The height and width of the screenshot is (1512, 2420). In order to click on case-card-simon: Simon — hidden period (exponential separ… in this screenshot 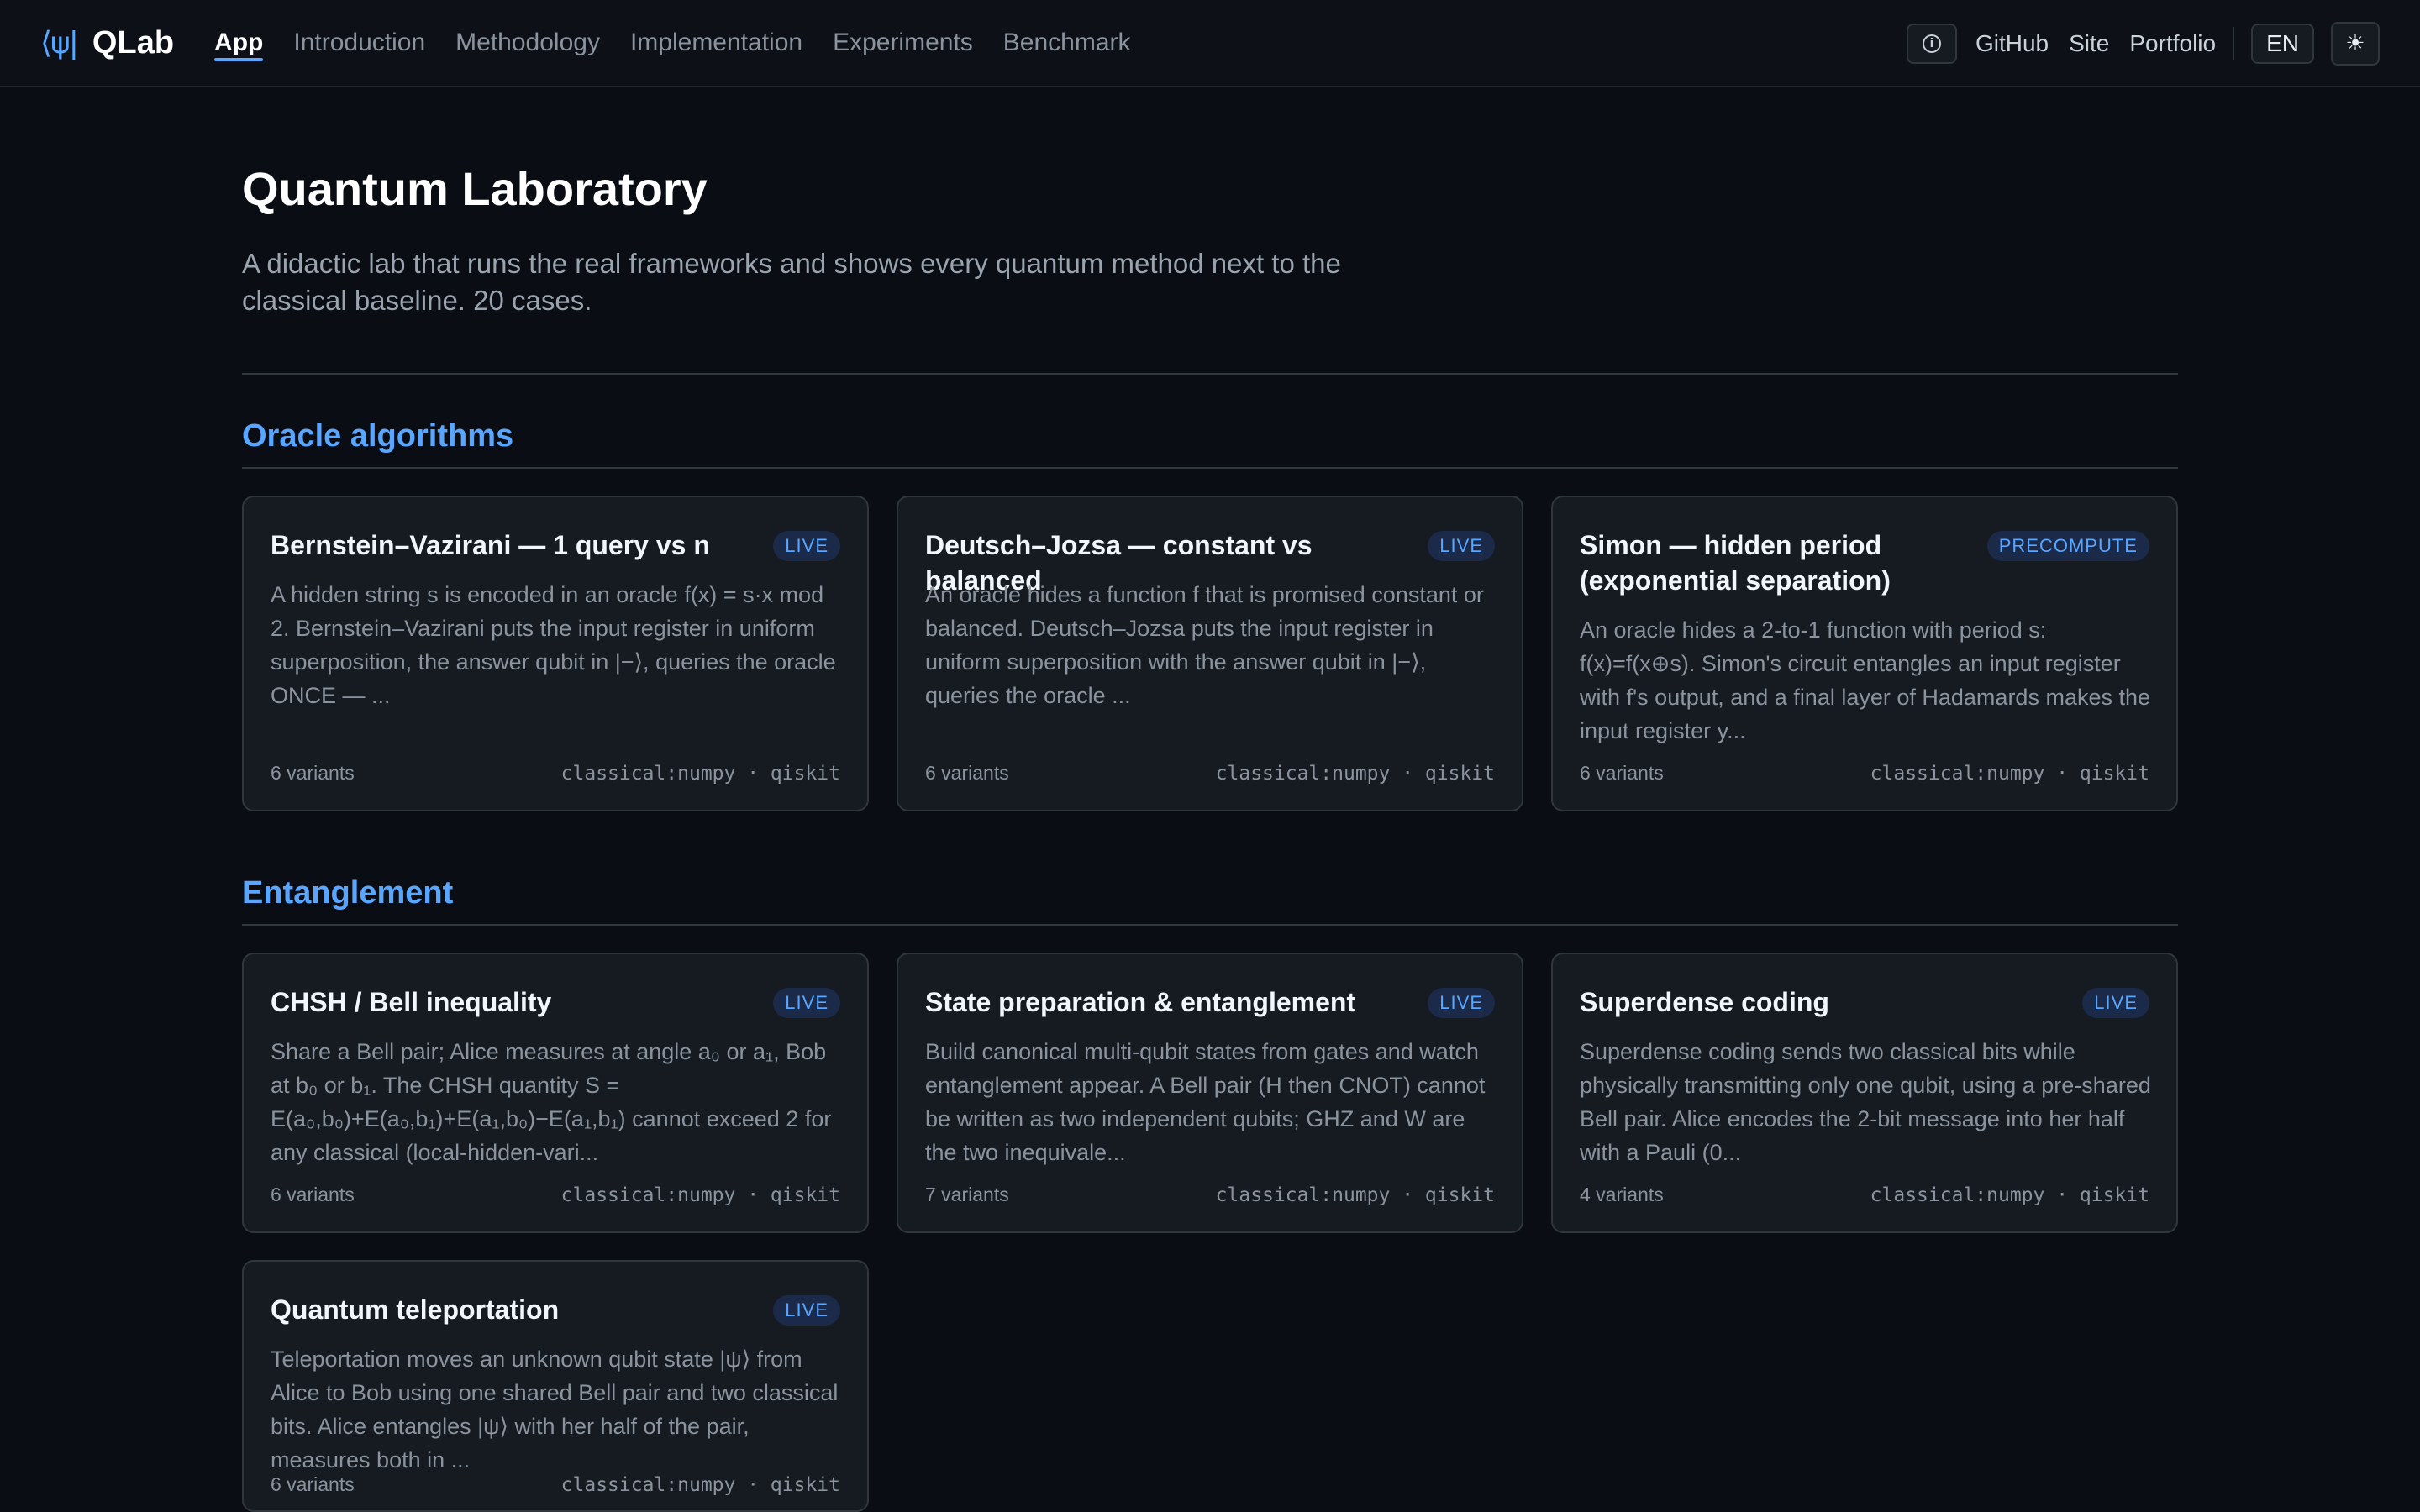, I will do `click(1864, 653)`.